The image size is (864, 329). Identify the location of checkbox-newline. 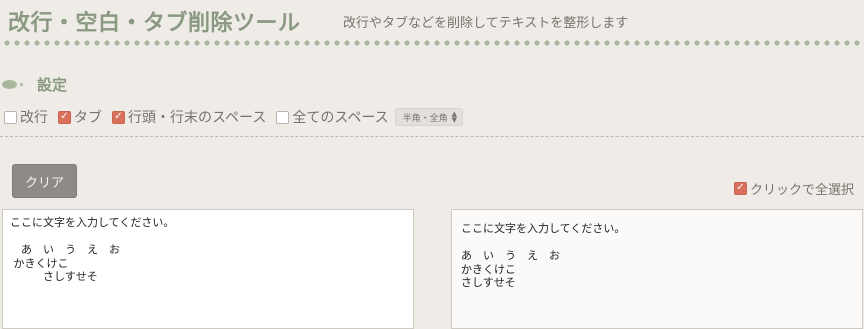
(10, 117).